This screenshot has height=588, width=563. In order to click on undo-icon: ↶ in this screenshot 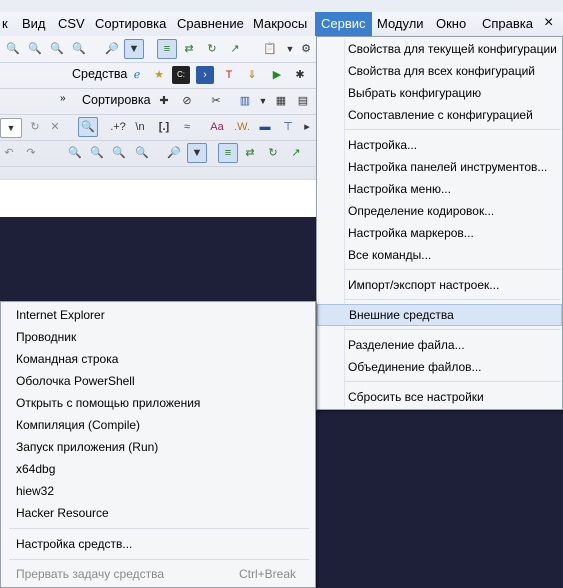, I will do `click(9, 153)`.